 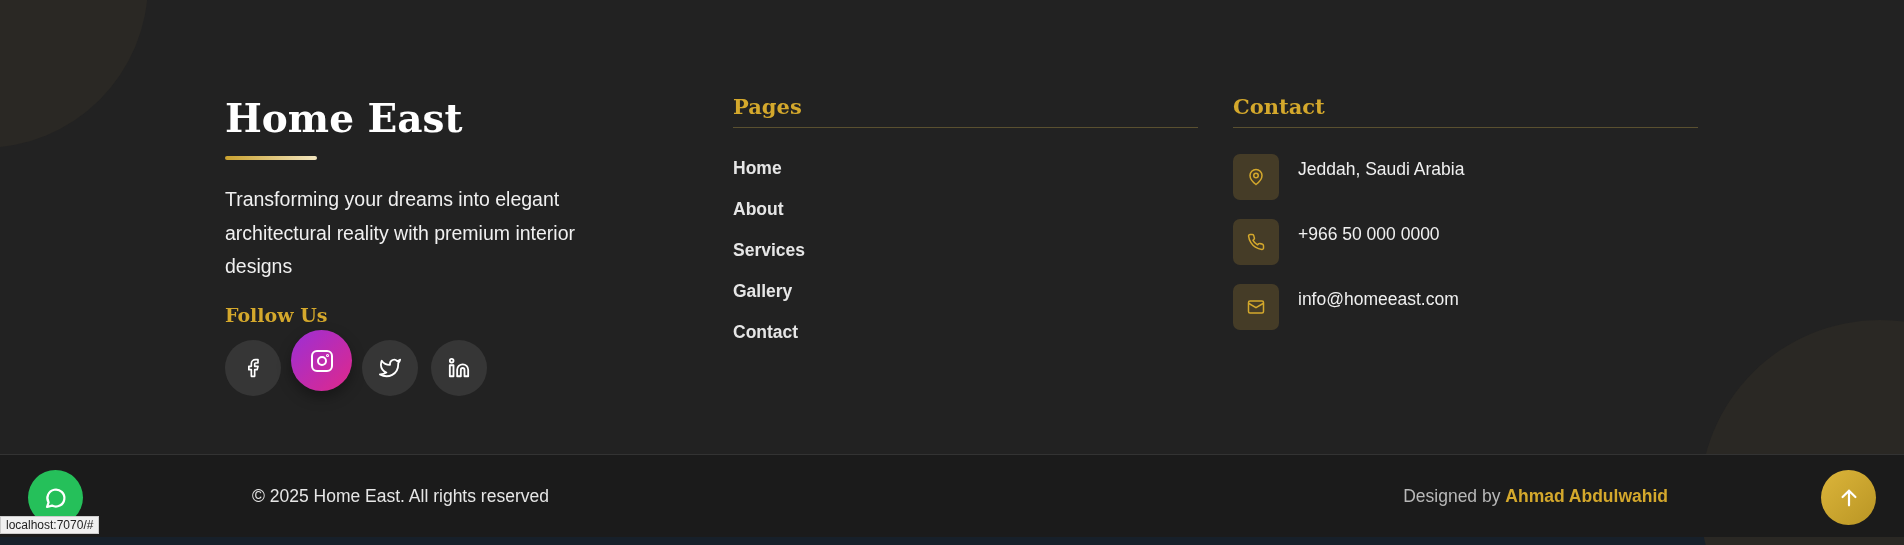 What do you see at coordinates (277, 314) in the screenshot?
I see `follow-heading: Follow Us` at bounding box center [277, 314].